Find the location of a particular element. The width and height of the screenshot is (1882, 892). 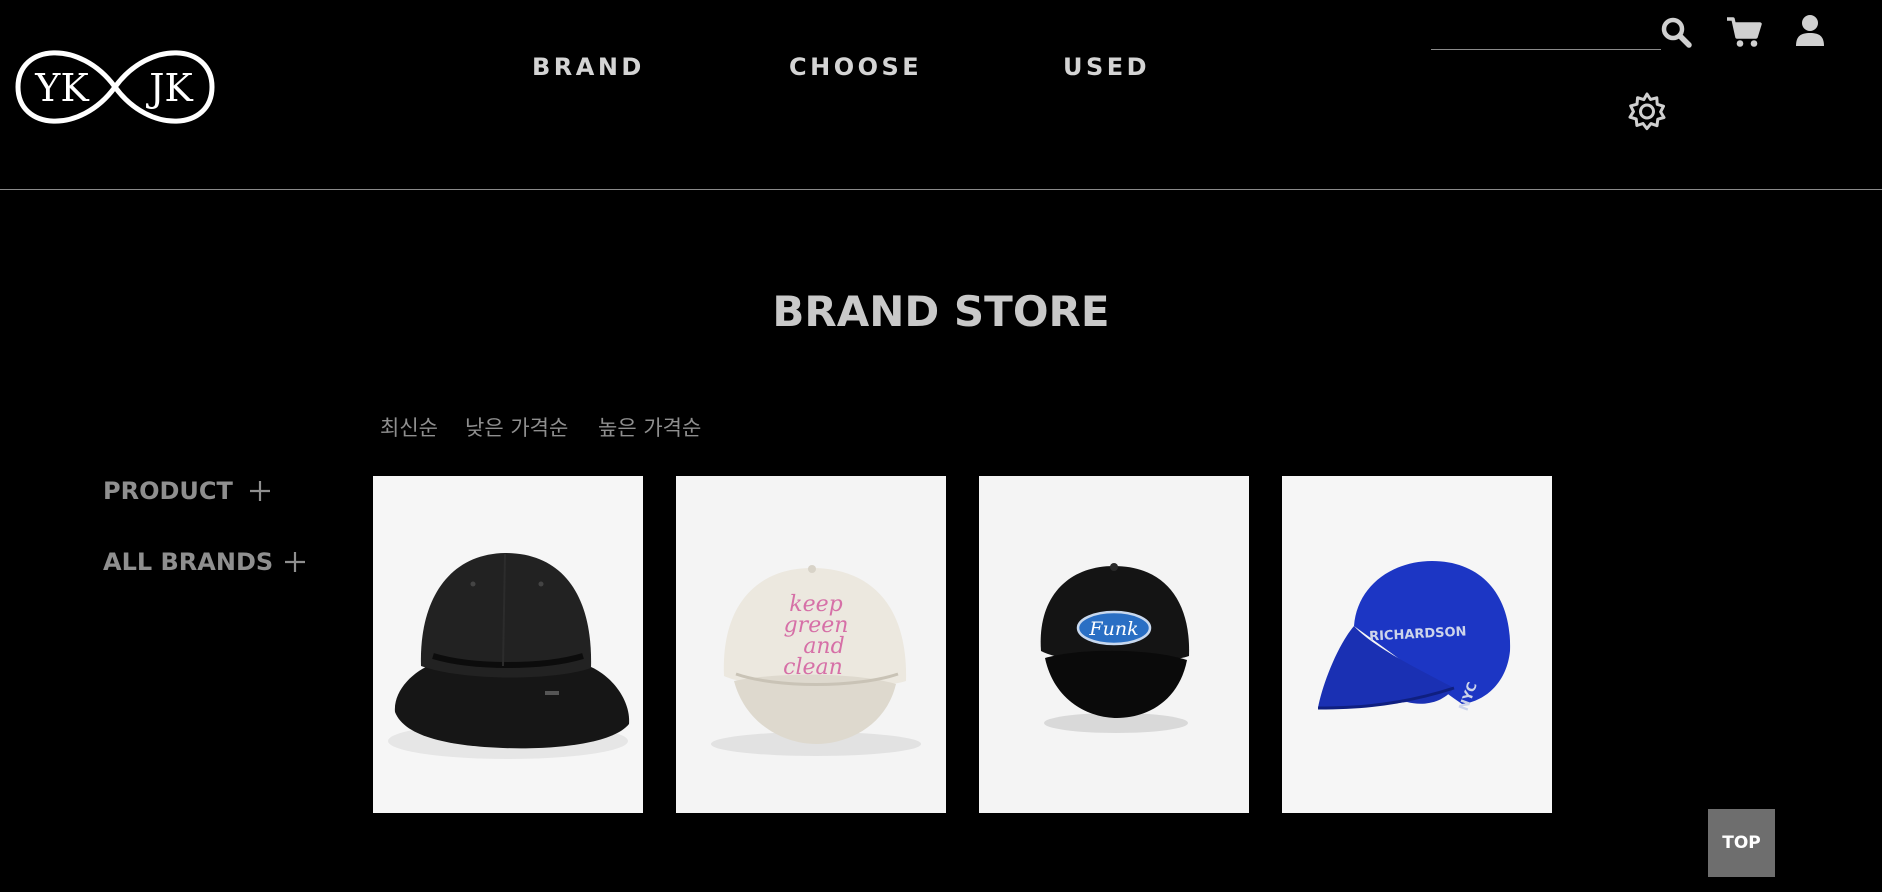

page-title: BRAND STORE is located at coordinates (941, 311).